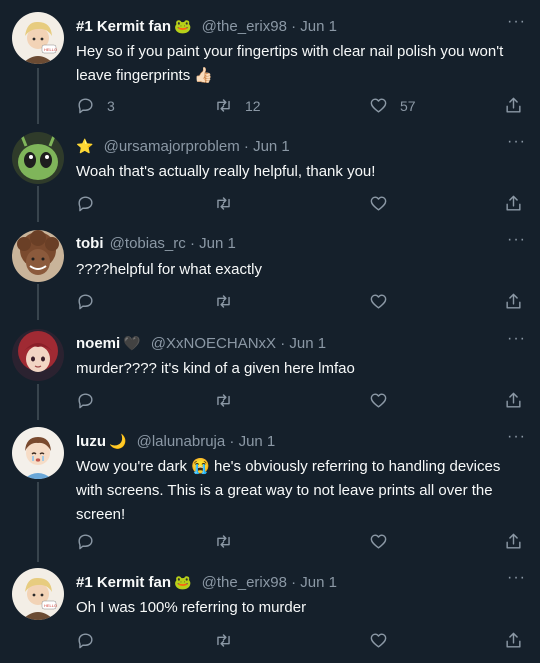 The width and height of the screenshot is (540, 663). I want to click on reply-button: 3, so click(95, 105).